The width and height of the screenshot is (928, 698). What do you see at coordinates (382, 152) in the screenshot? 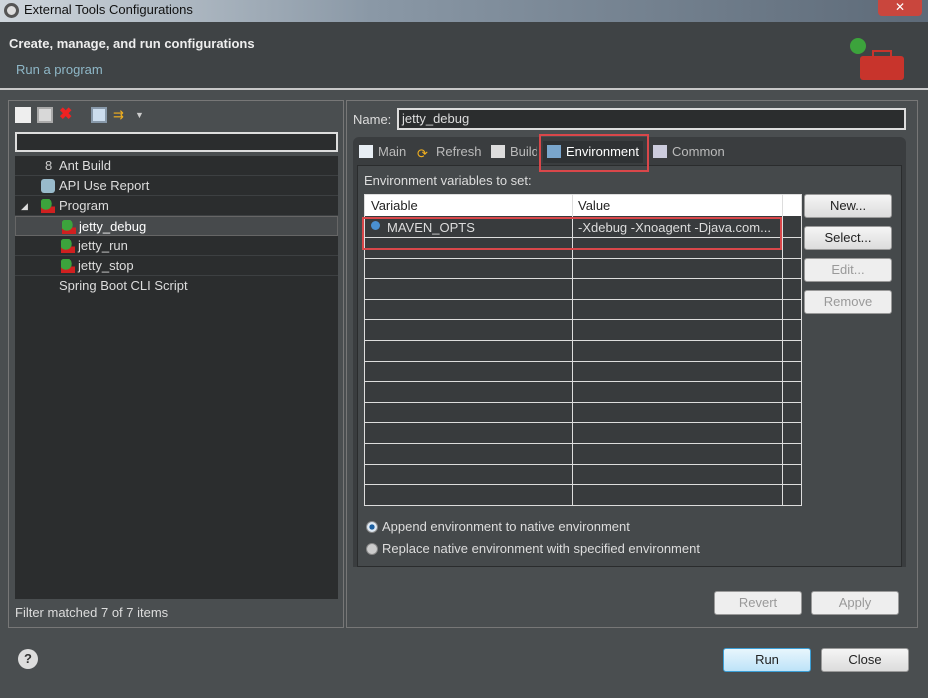
I see `tab-main: Main` at bounding box center [382, 152].